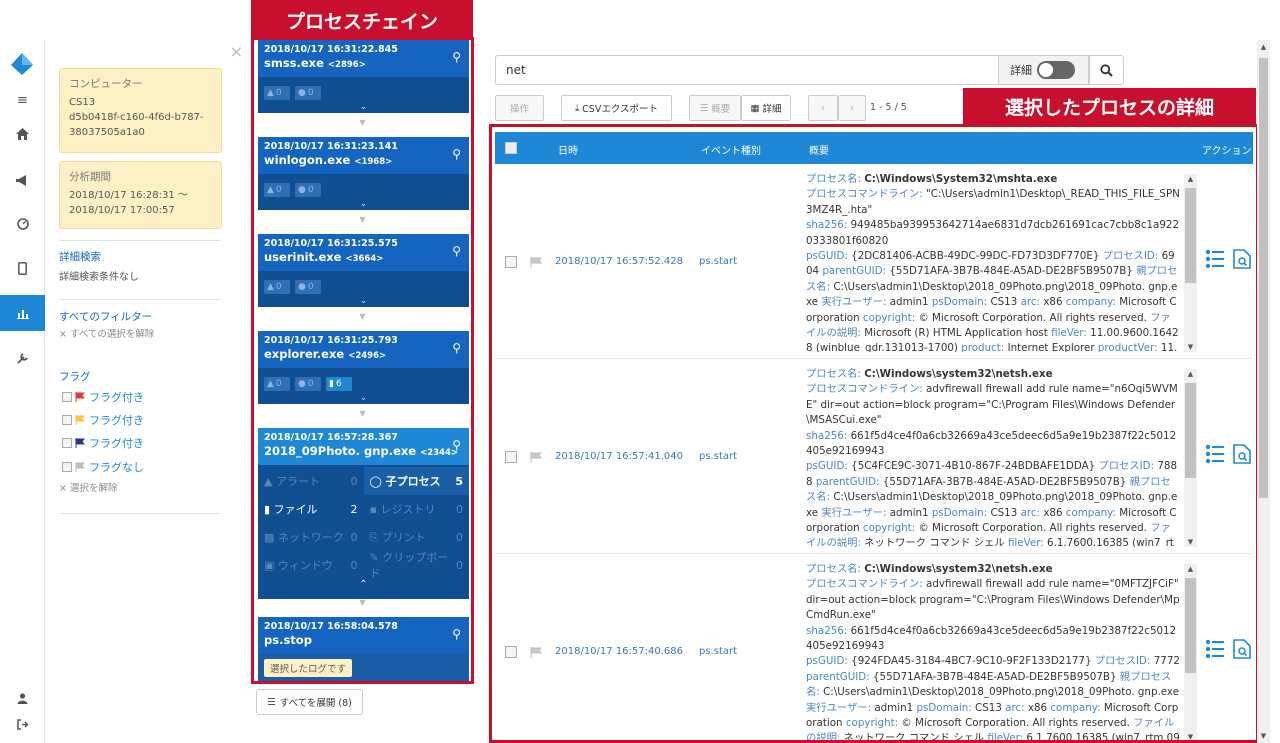 Image resolution: width=1280 pixels, height=743 pixels. What do you see at coordinates (340, 451) in the screenshot?
I see `process-name: 2018_09Photo. gnp.exe` at bounding box center [340, 451].